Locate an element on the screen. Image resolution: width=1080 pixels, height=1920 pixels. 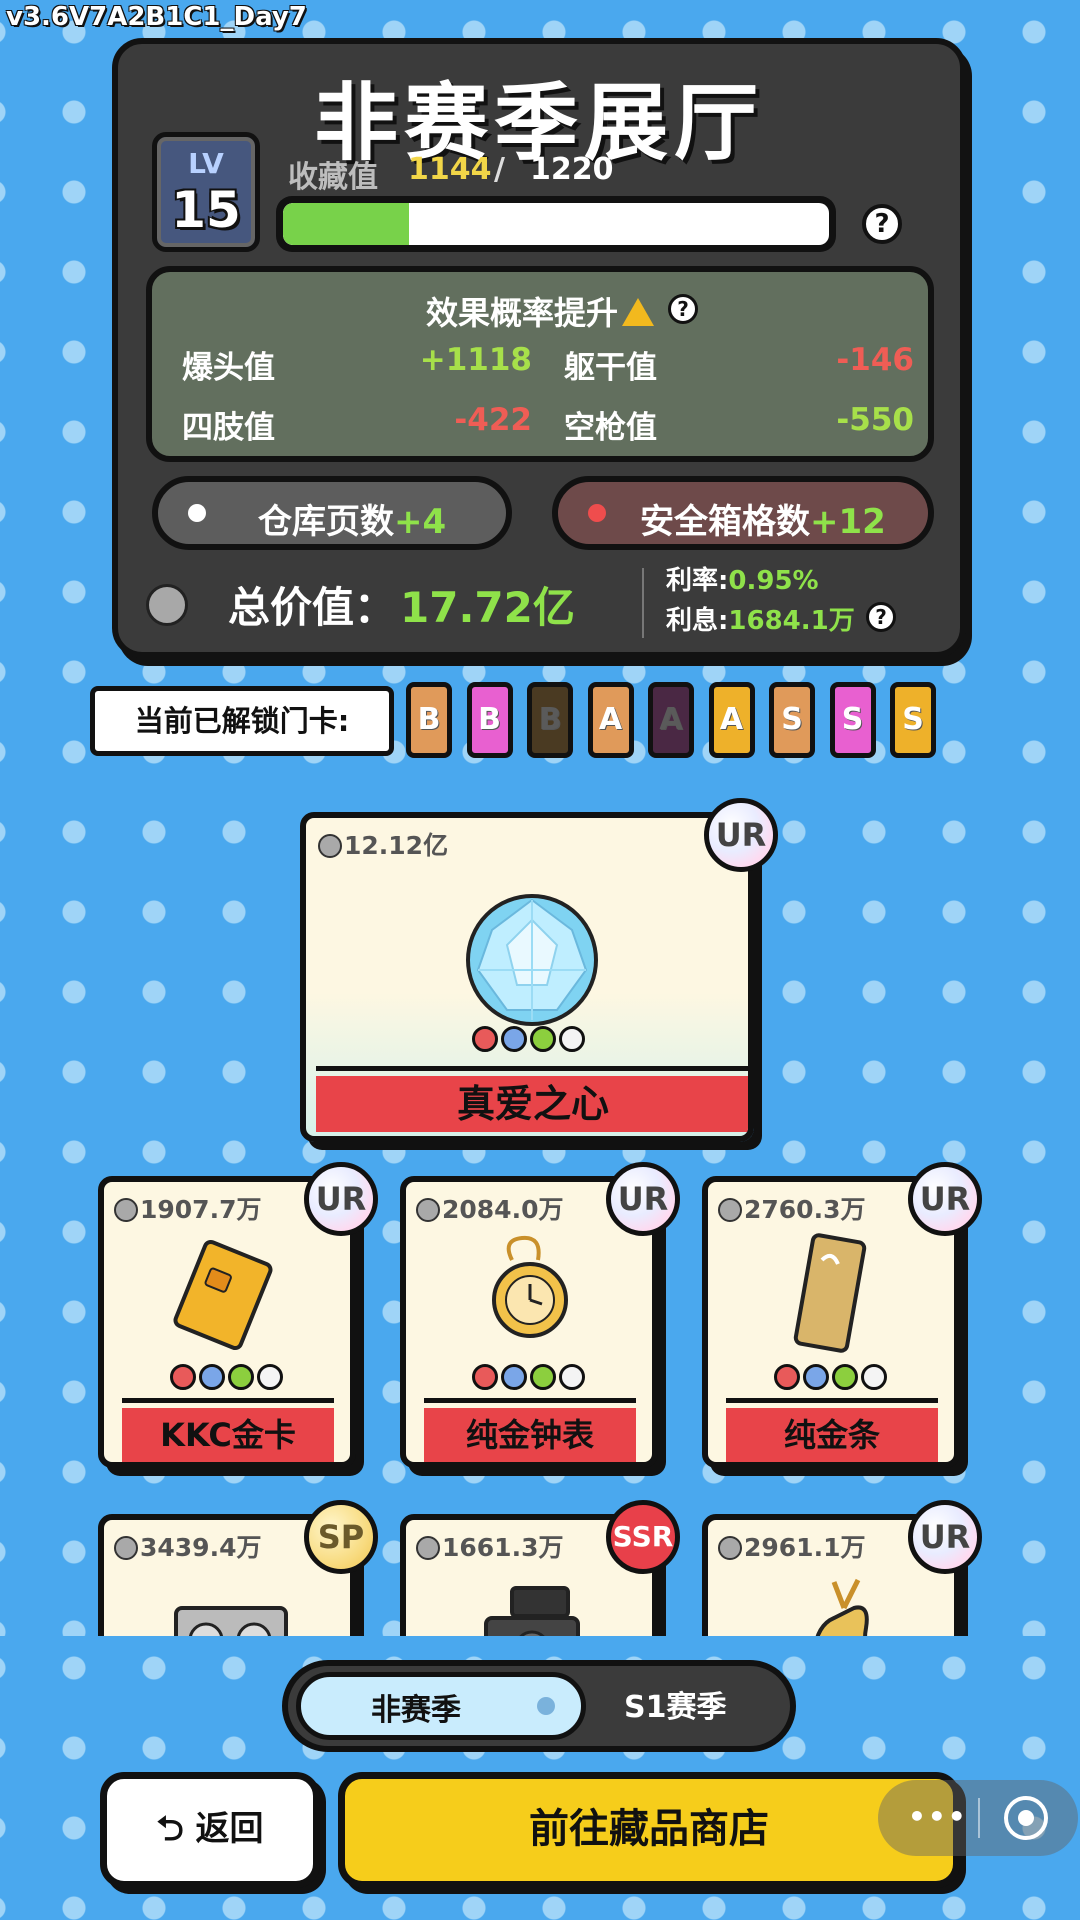
collection-progress-bar is located at coordinates (556, 224).